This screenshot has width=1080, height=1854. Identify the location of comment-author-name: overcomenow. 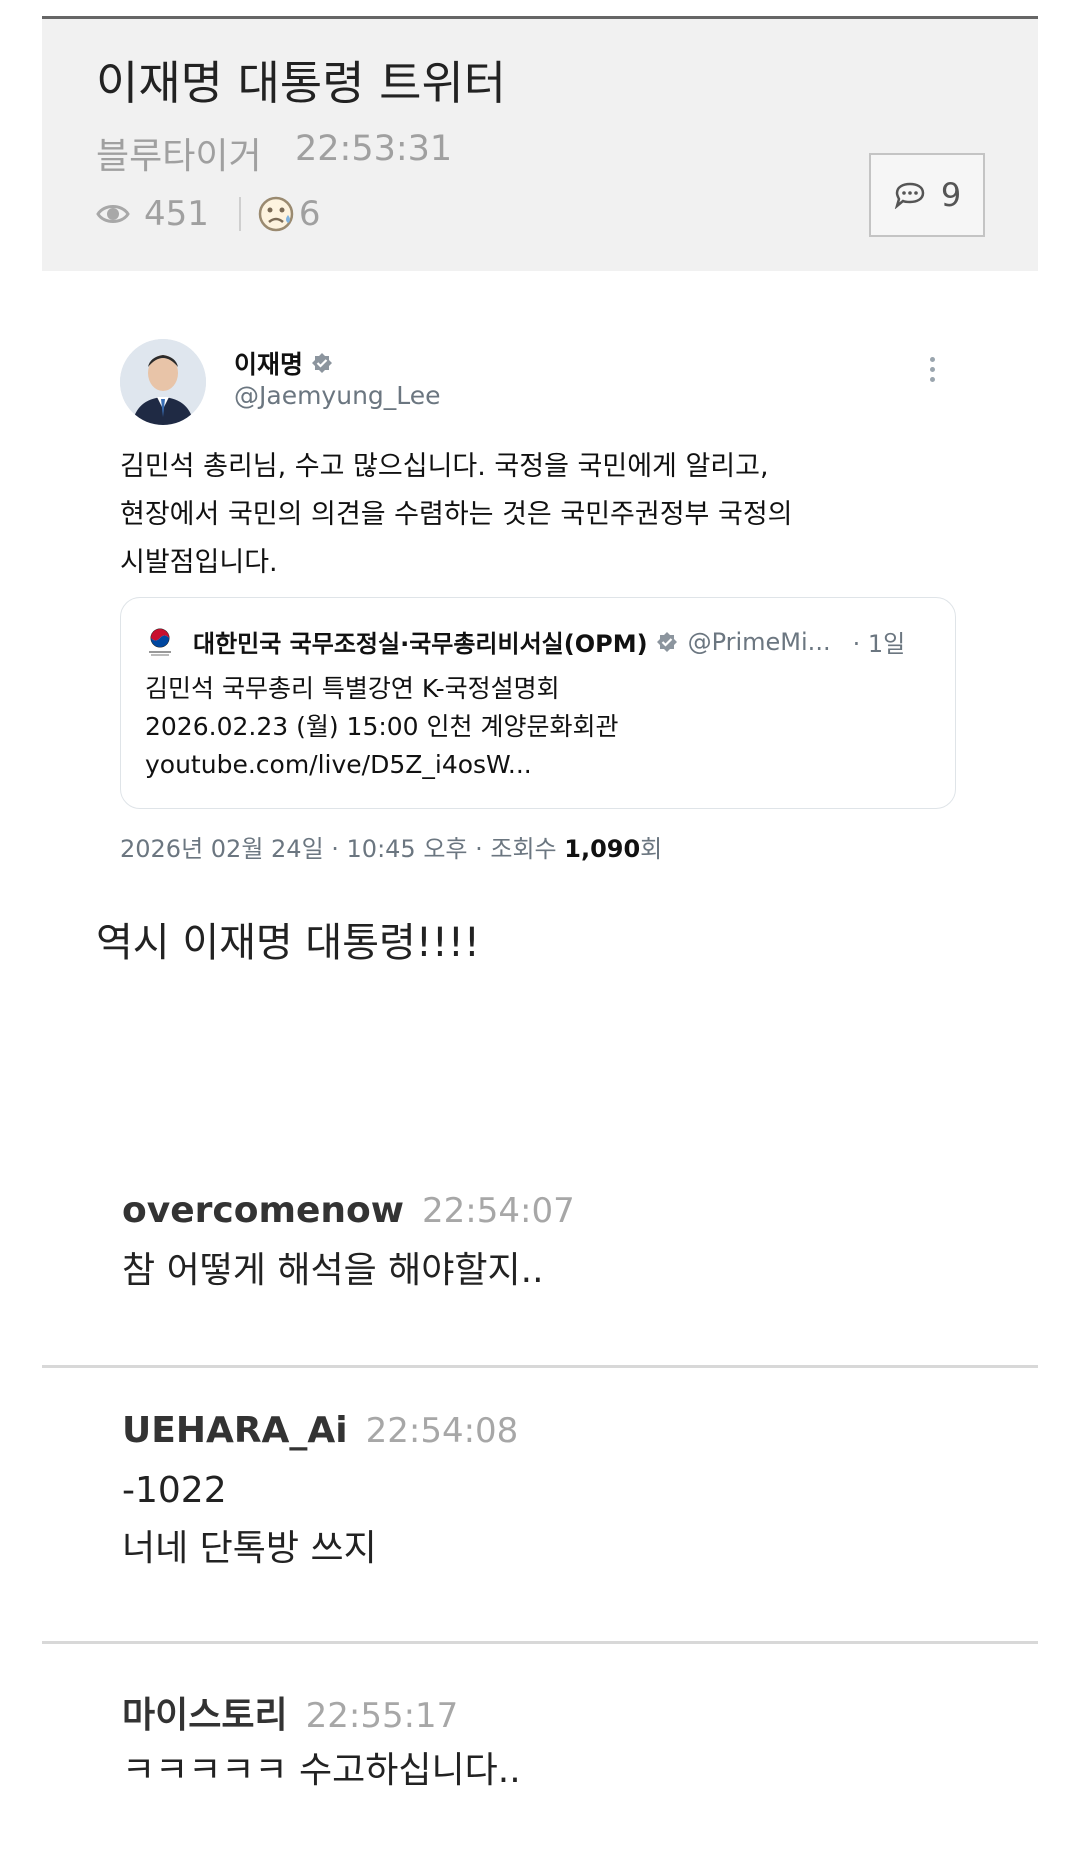
(263, 1210).